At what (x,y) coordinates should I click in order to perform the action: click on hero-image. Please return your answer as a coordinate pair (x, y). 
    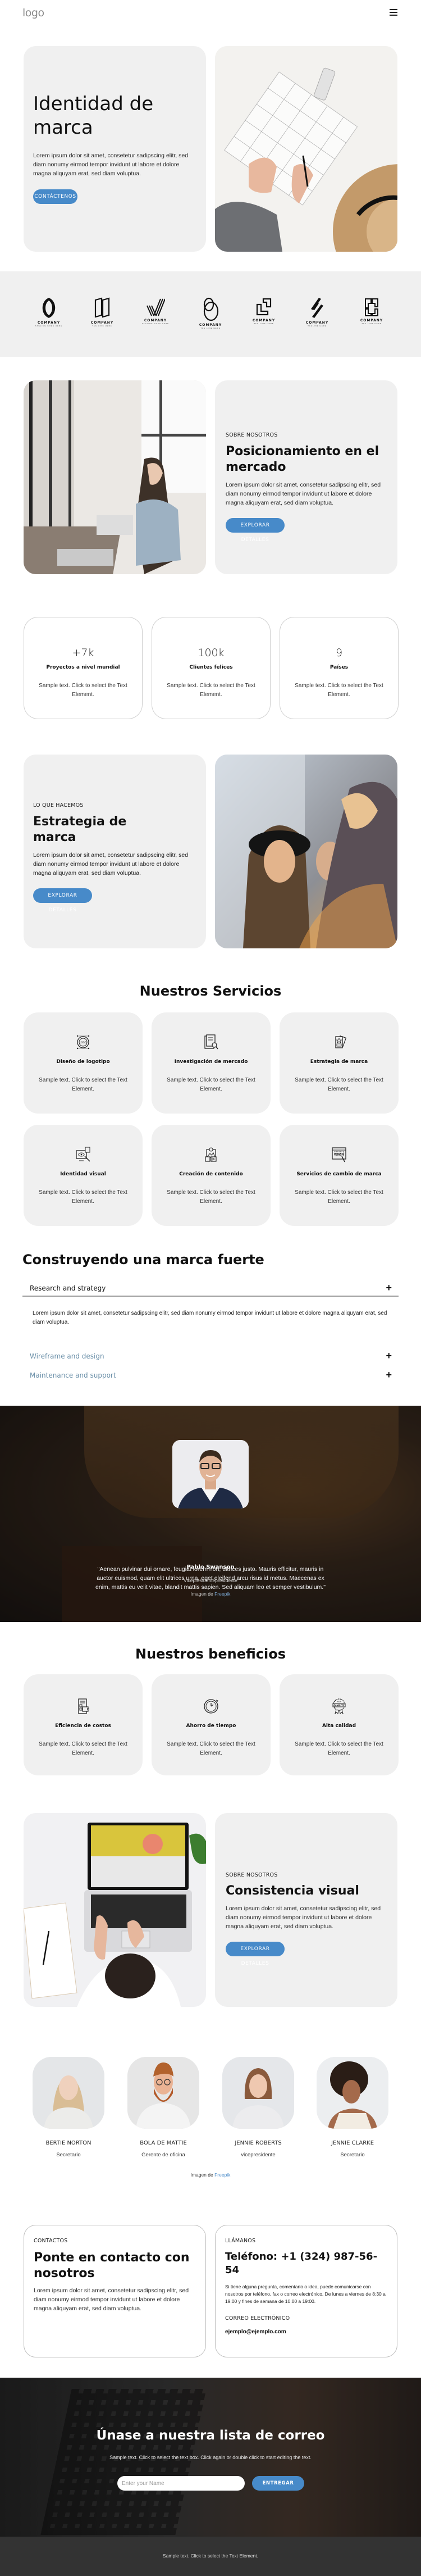
    Looking at the image, I should click on (306, 149).